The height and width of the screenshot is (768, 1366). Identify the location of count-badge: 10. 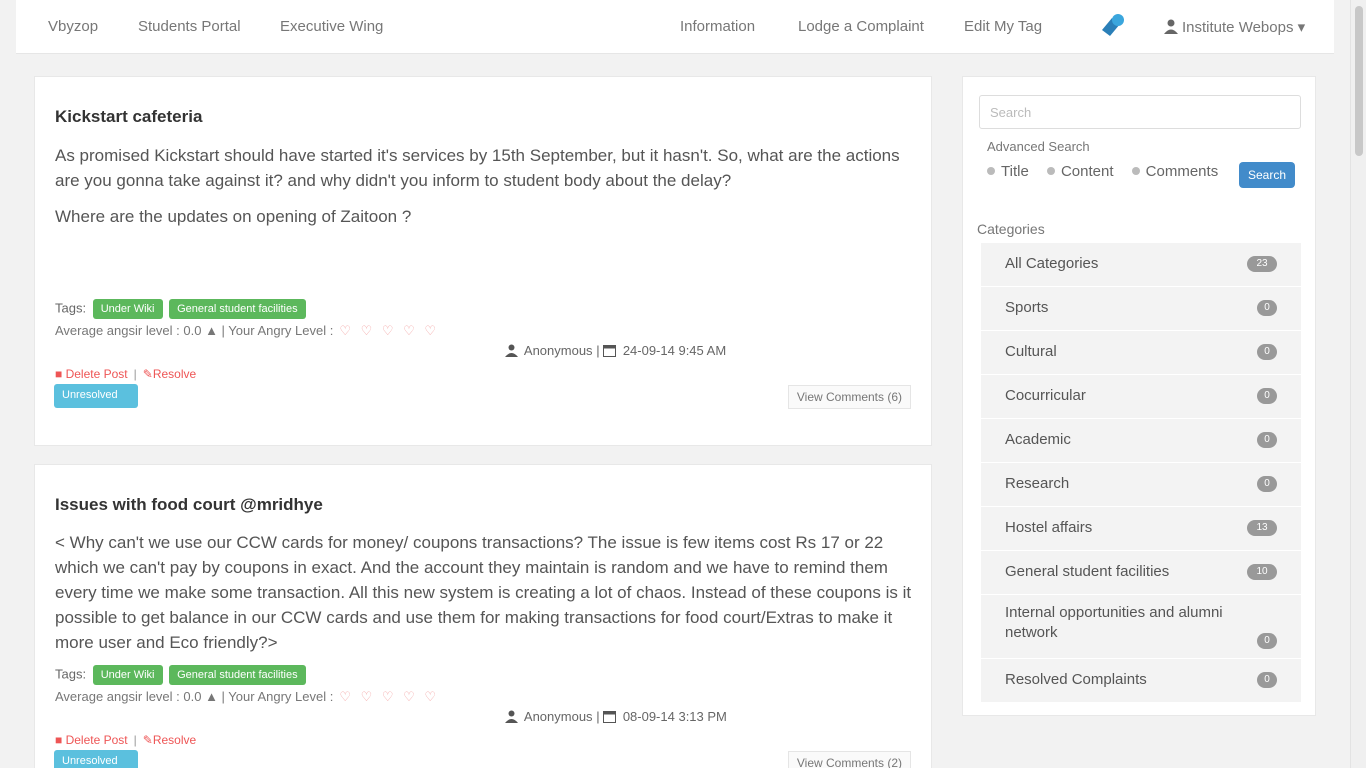
(1262, 572).